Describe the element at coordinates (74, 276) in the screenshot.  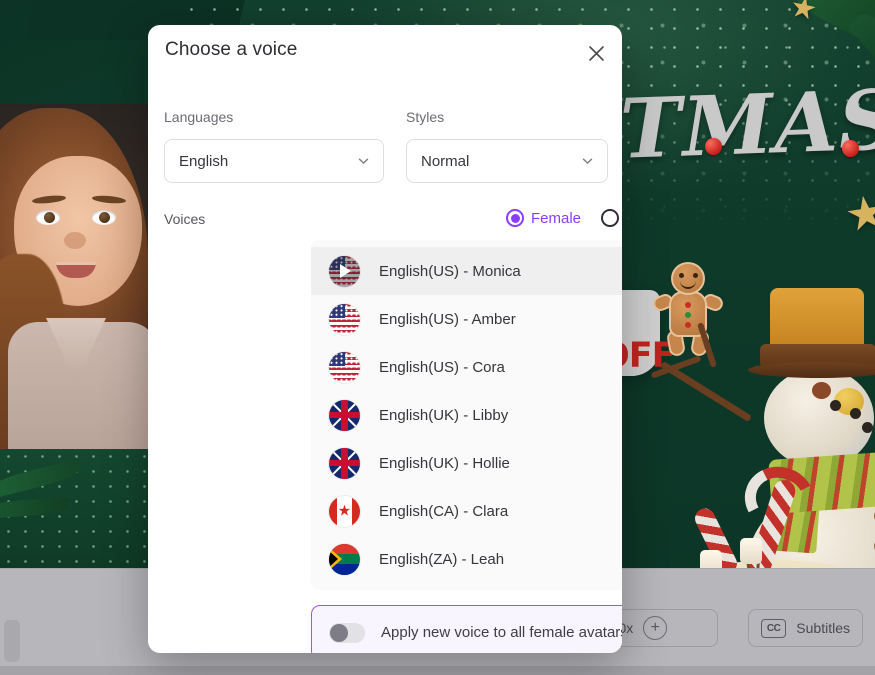
I see `avatar-layer` at that location.